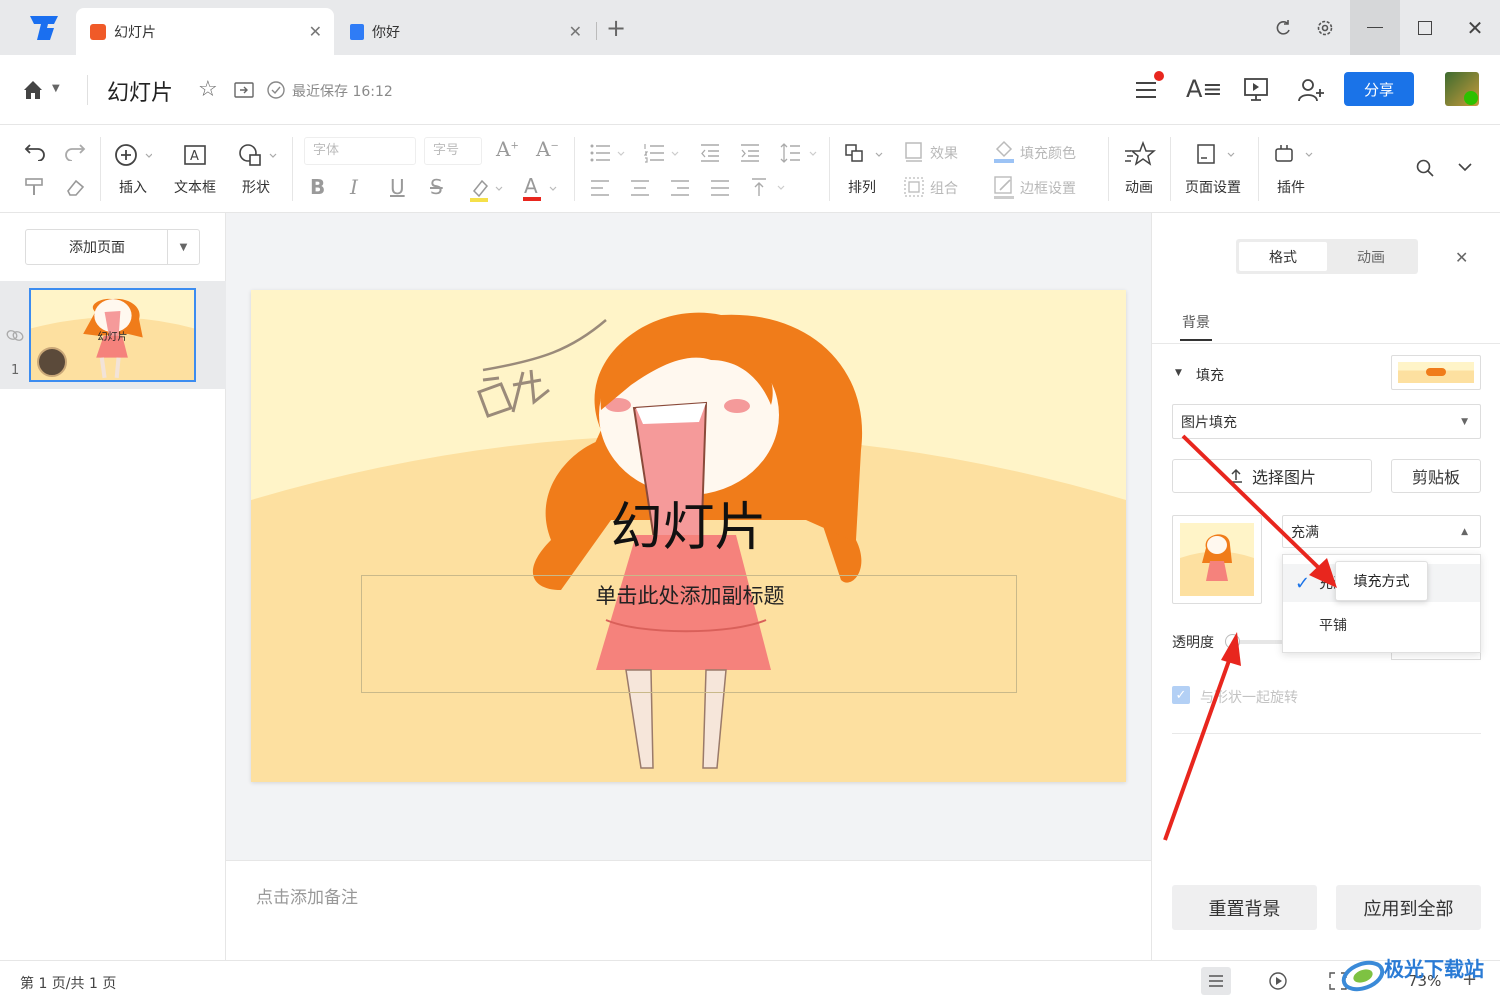 Image resolution: width=1500 pixels, height=1000 pixels. Describe the element at coordinates (1256, 90) in the screenshot. I see `present-icon` at that location.